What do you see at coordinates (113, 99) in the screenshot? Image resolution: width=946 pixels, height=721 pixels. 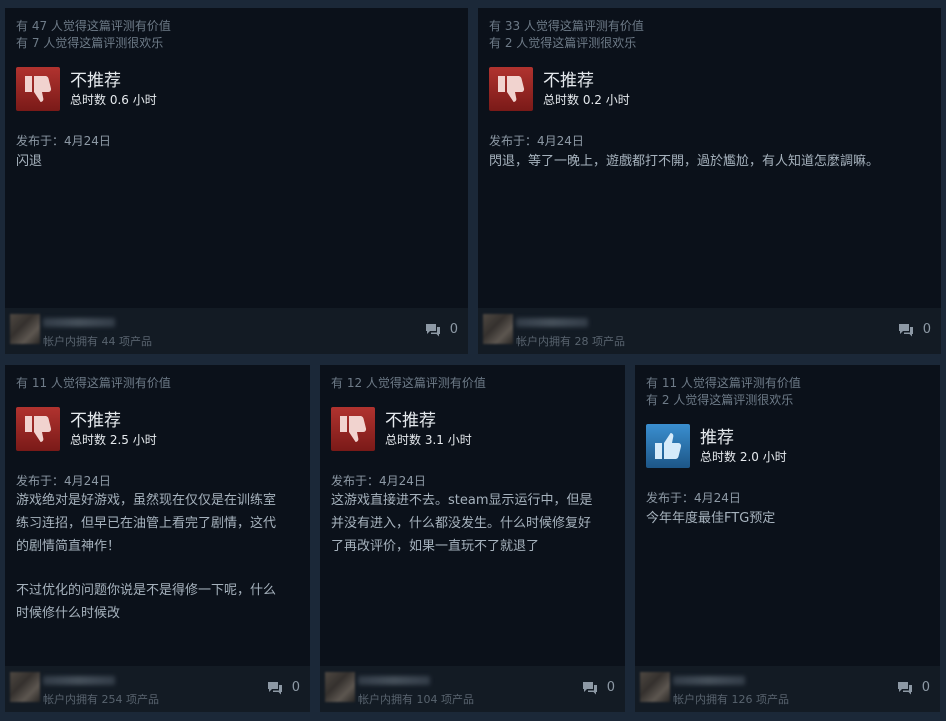 I see `hours-played: 总时数 0.6 小时` at bounding box center [113, 99].